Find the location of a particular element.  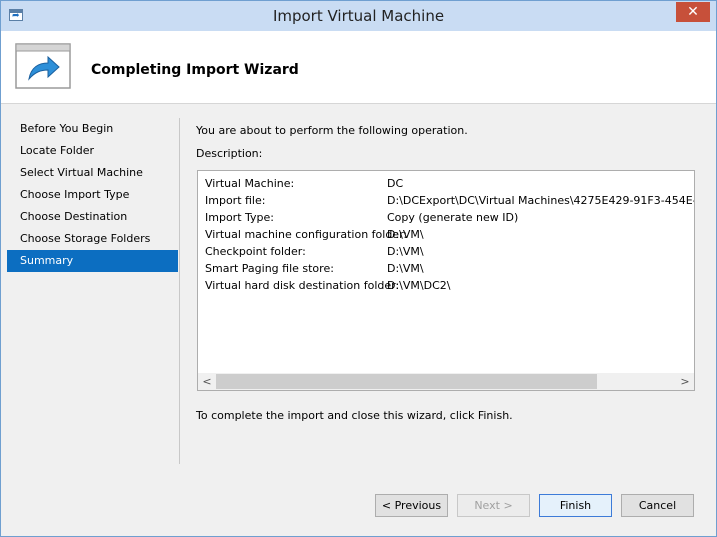

nav-item-before-you-begin: Before You Begin is located at coordinates (92, 129).